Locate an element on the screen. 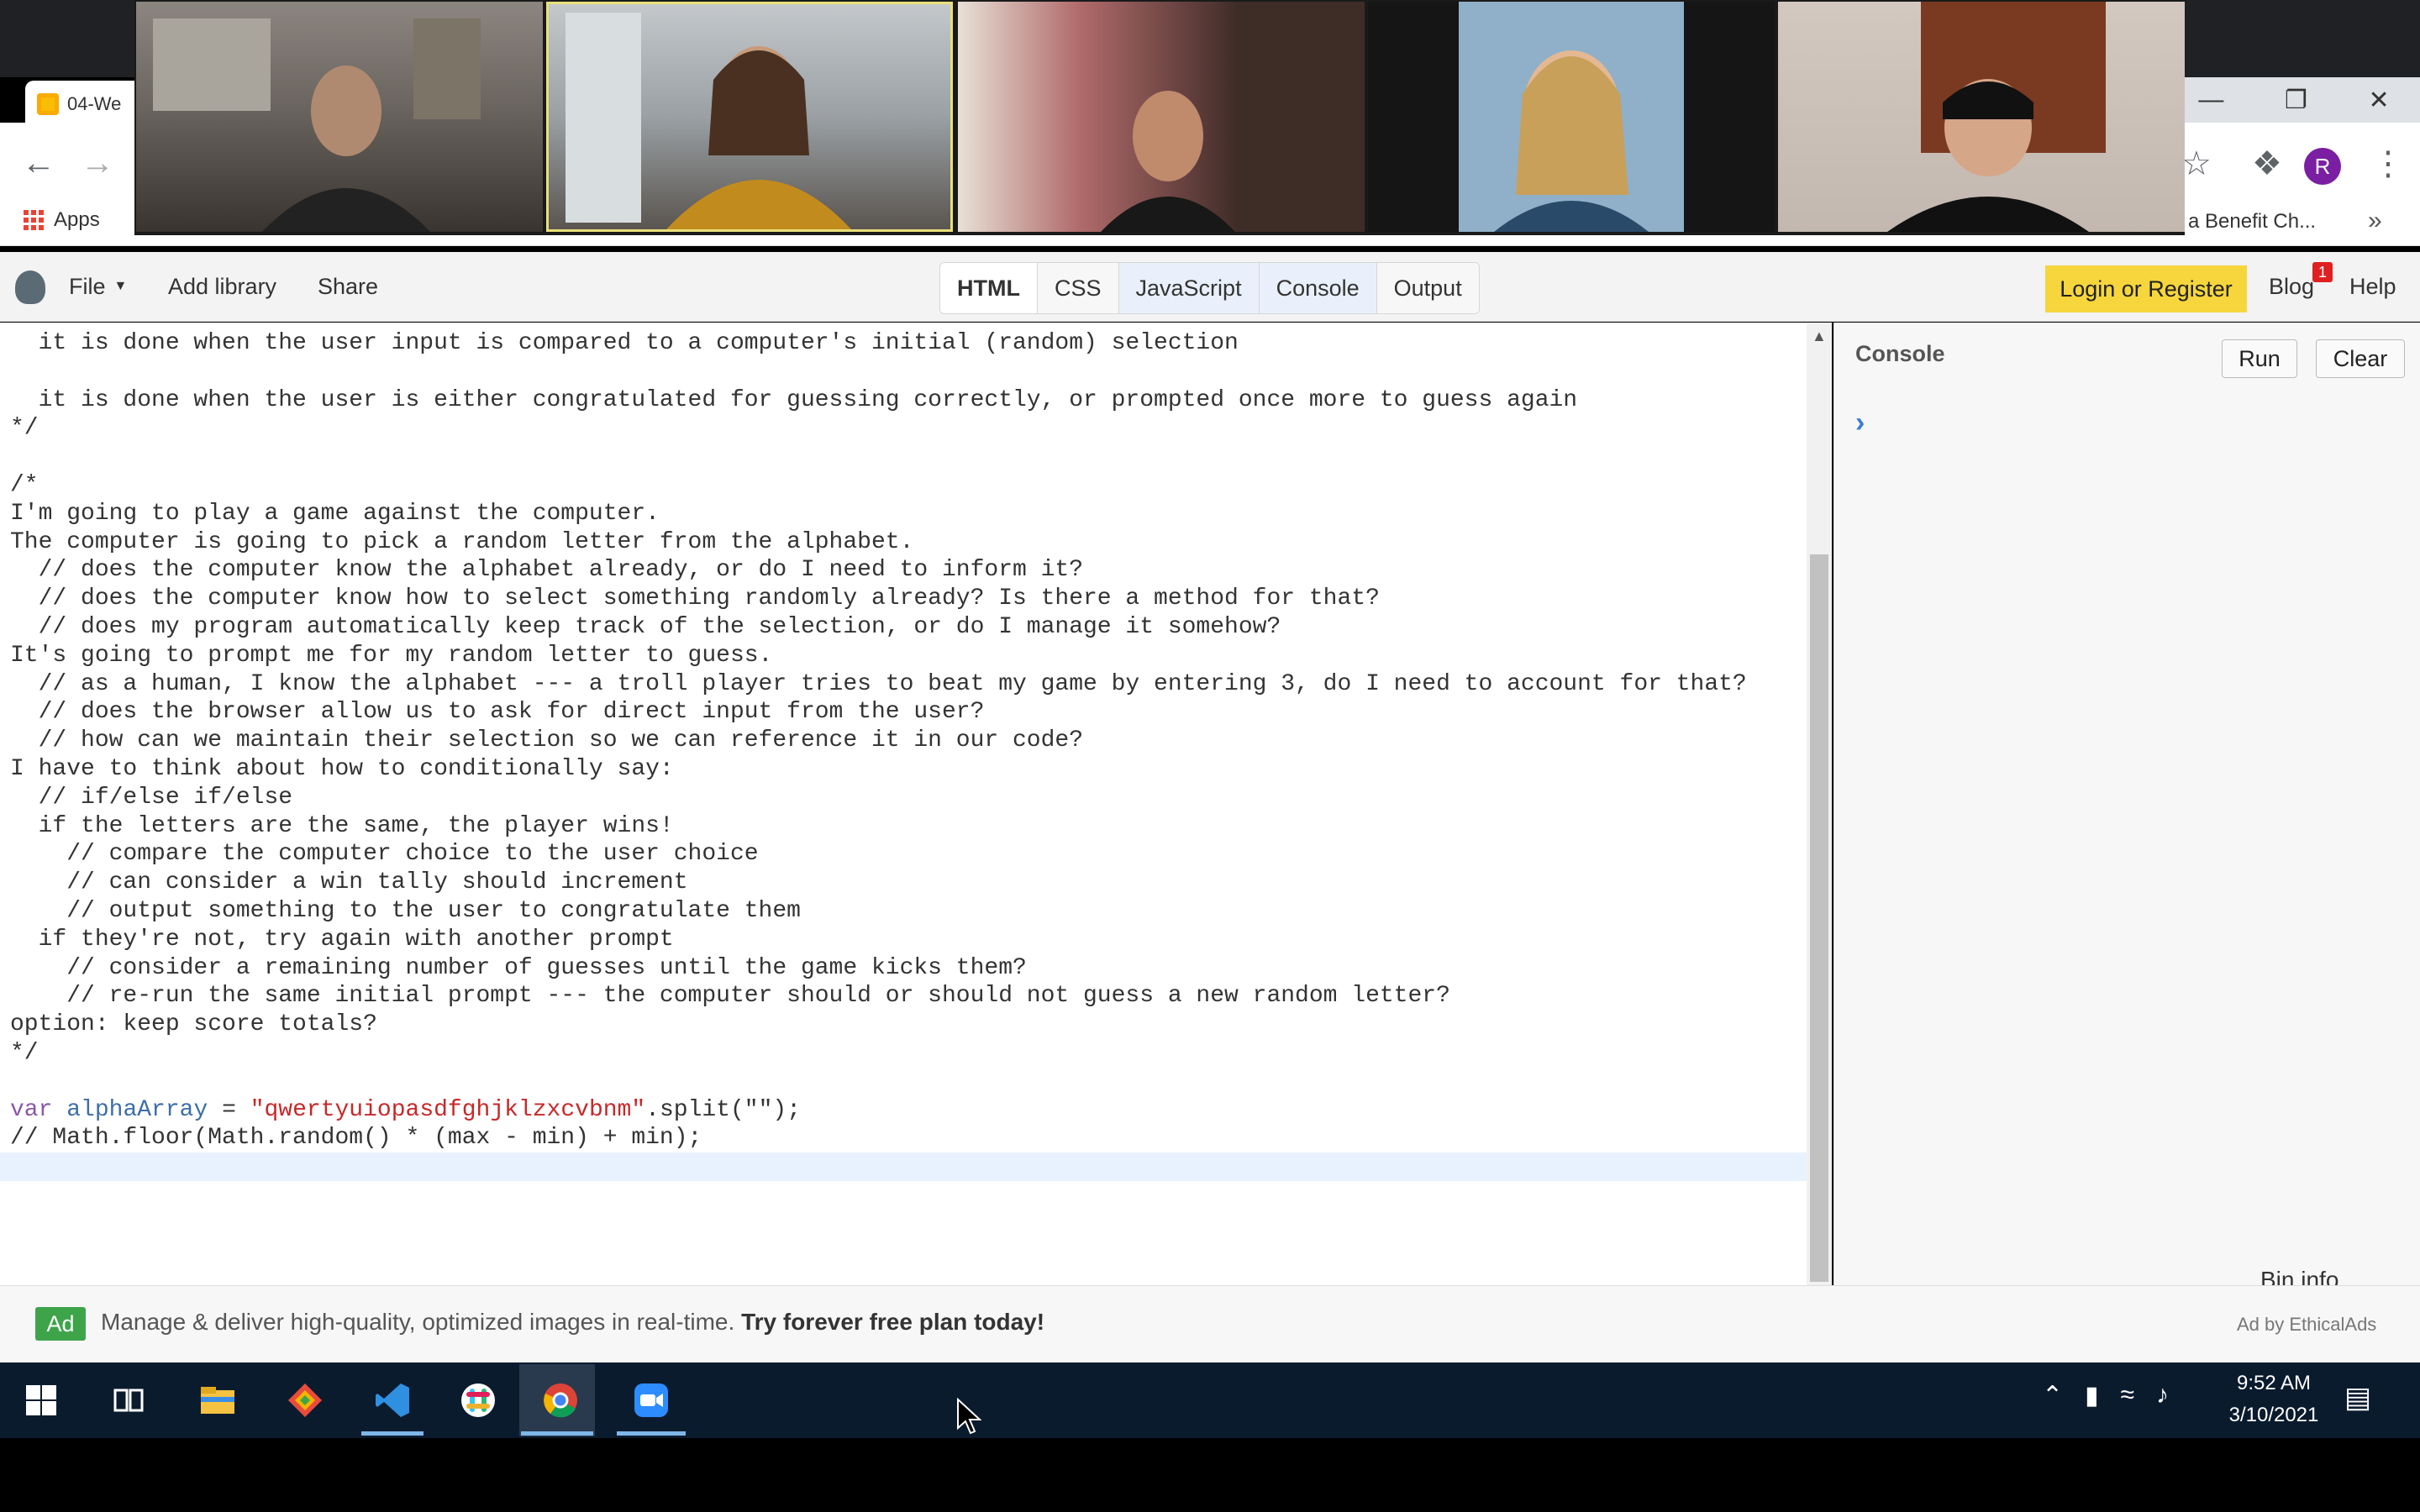 The height and width of the screenshot is (1512, 2420). blog-notification-badge: 1 is located at coordinates (2323, 272).